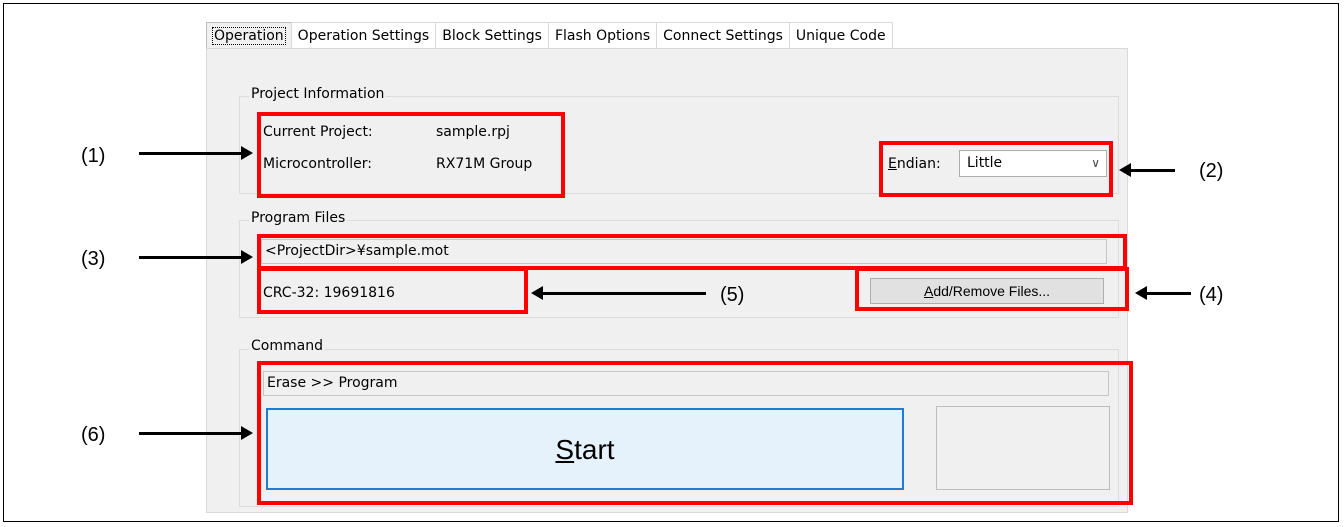 The width and height of the screenshot is (1344, 527). I want to click on tab-connect-settings: Connect Settings, so click(723, 35).